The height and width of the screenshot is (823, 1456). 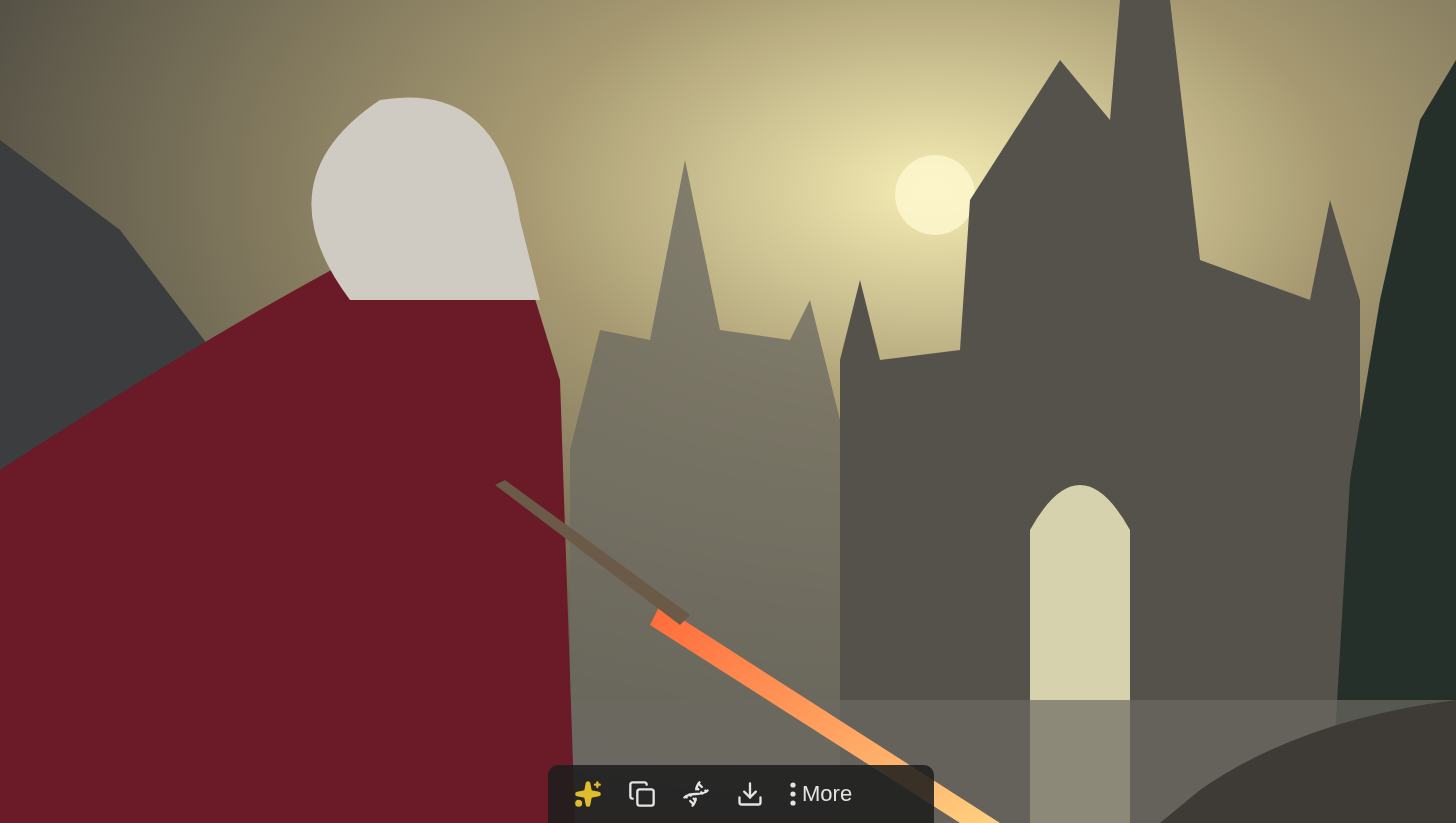 I want to click on more-icon, so click(x=793, y=794).